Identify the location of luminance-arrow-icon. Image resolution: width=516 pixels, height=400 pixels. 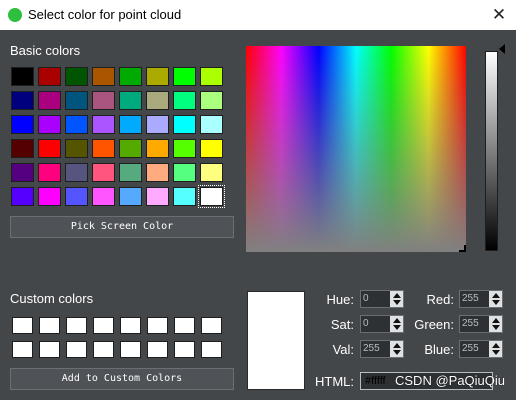
(502, 49).